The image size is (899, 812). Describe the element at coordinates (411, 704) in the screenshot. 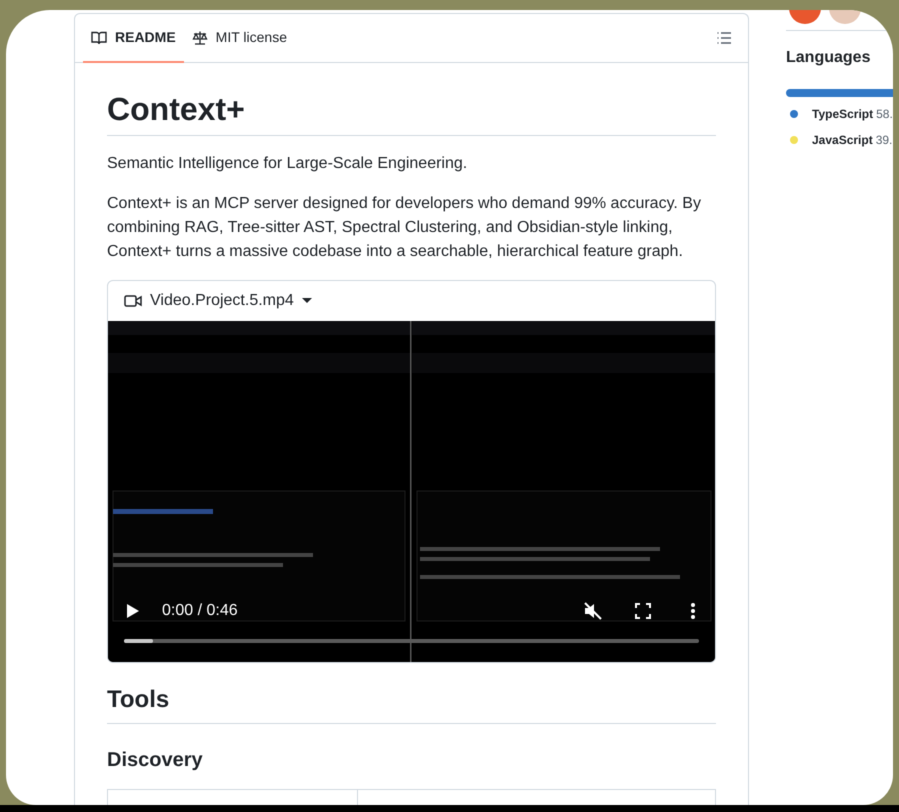

I see `section-heading: Tools` at that location.